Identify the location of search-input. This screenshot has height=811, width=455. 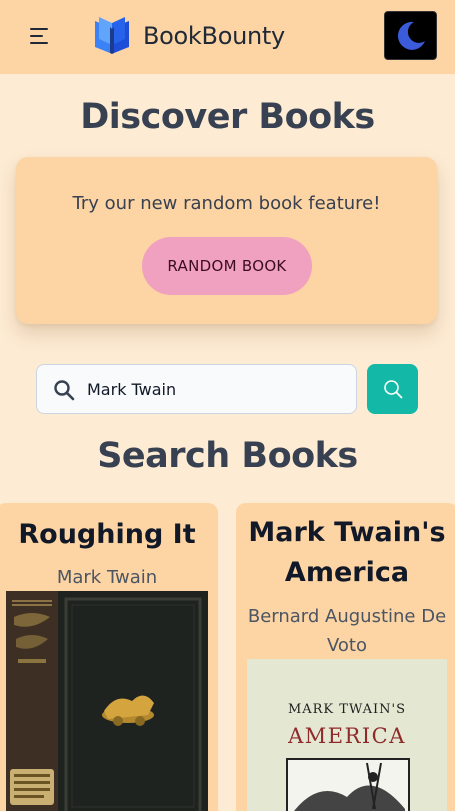
(217, 389).